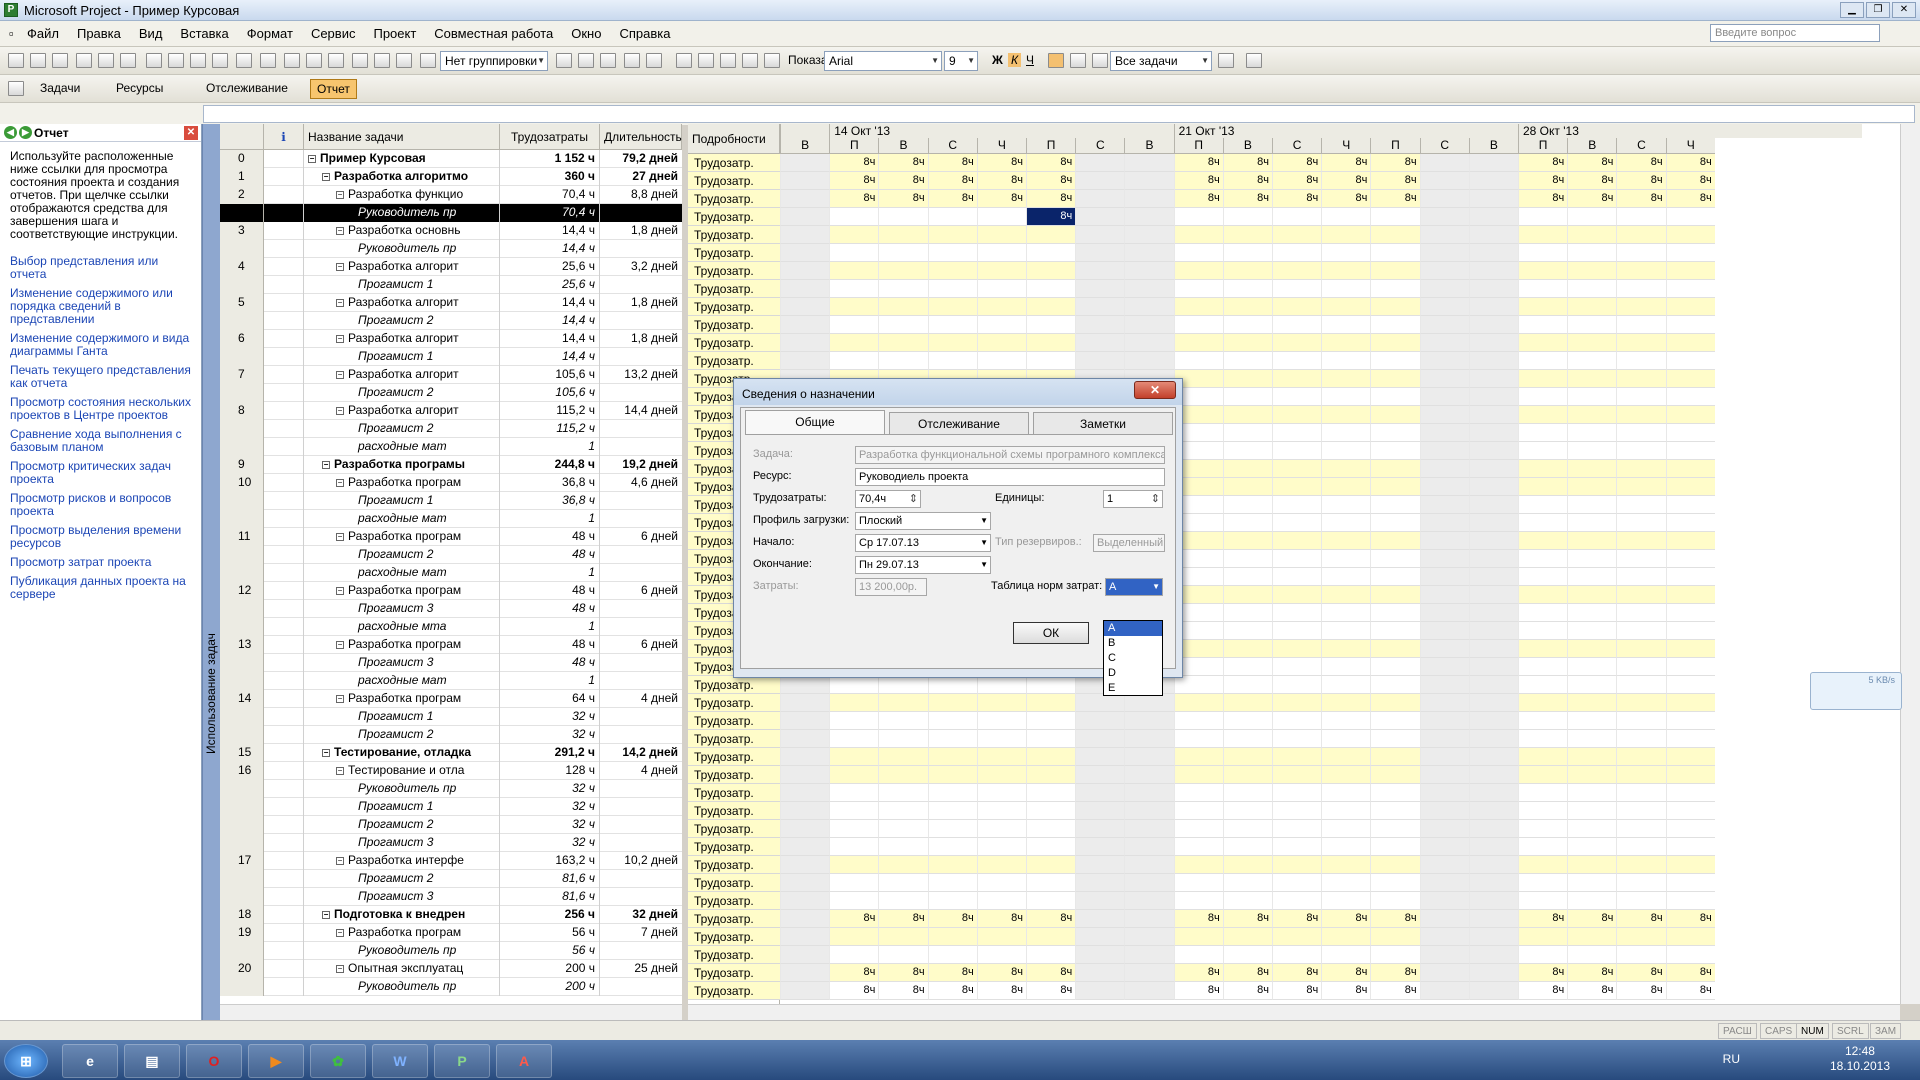 The image size is (1920, 1080). What do you see at coordinates (550, 897) in the screenshot?
I see `row-work: 81,6 ч` at bounding box center [550, 897].